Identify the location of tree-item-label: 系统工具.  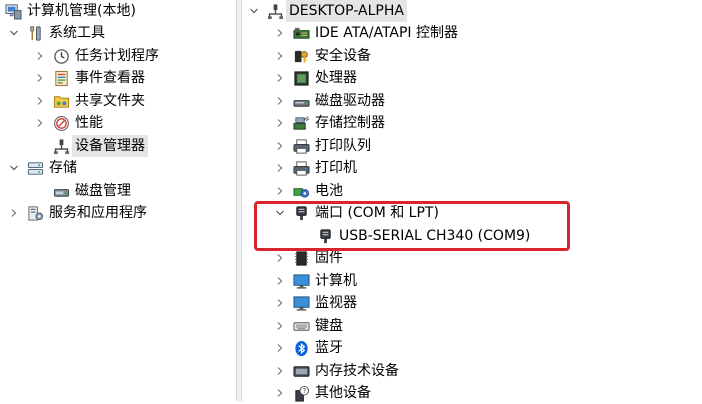
(77, 33).